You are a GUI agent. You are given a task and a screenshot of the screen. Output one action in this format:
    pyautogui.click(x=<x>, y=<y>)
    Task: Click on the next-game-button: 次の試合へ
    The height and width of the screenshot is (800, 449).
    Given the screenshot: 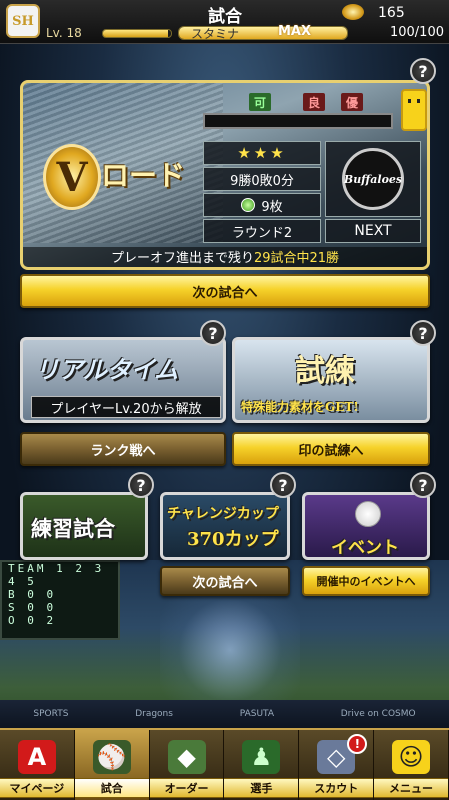 What is the action you would take?
    pyautogui.click(x=225, y=291)
    